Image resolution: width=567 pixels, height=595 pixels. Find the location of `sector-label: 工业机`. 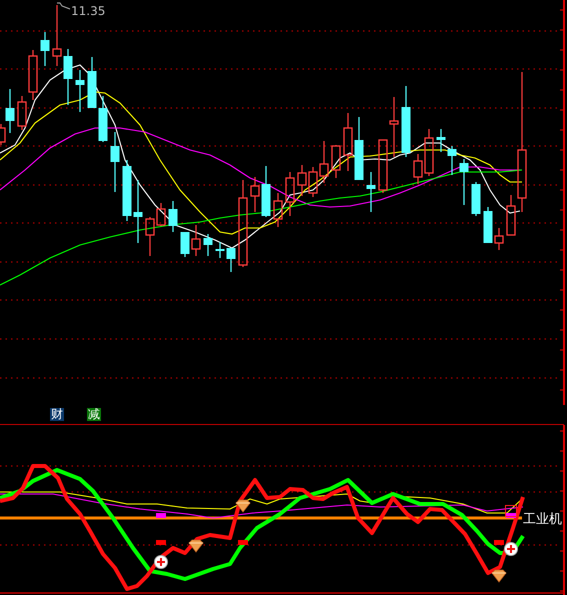

sector-label: 工业机 is located at coordinates (542, 519).